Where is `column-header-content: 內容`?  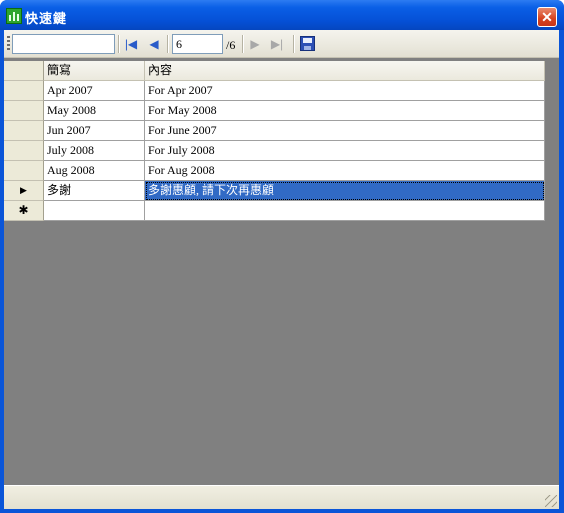
column-header-content: 內容 is located at coordinates (345, 71).